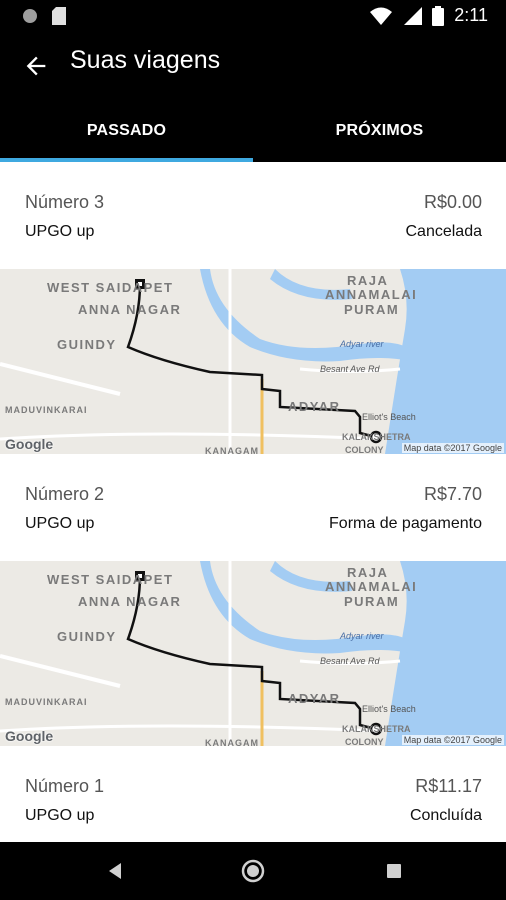  What do you see at coordinates (405, 523) in the screenshot?
I see `trip-status: Forma de pagamento` at bounding box center [405, 523].